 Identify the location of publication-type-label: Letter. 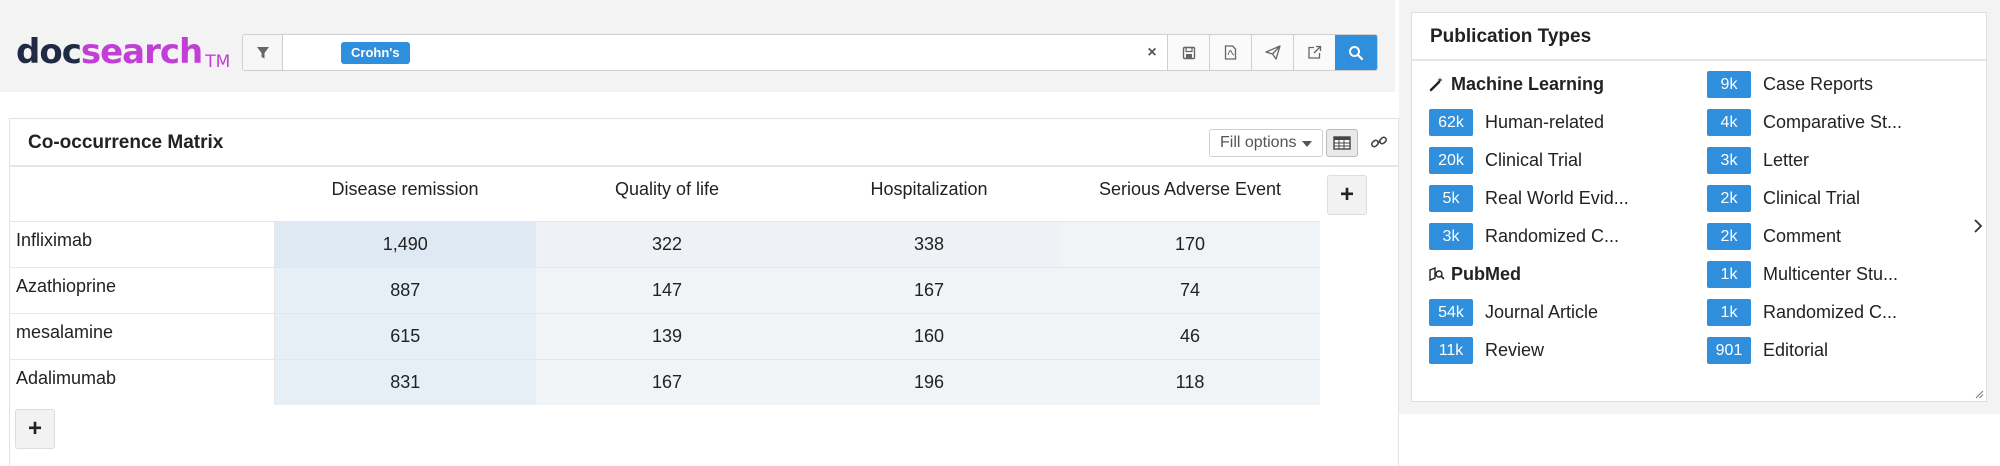
(1786, 159).